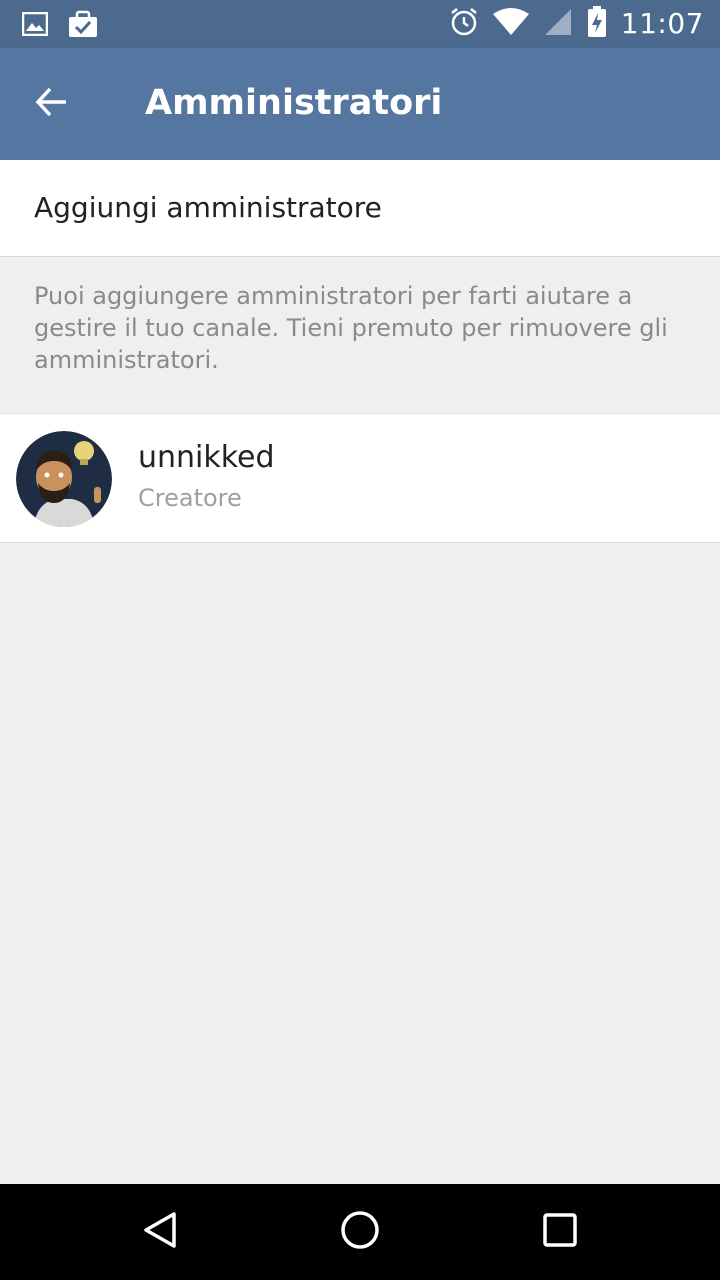 This screenshot has height=1280, width=720. Describe the element at coordinates (360, 24) in the screenshot. I see `status-bar: 11:07` at that location.